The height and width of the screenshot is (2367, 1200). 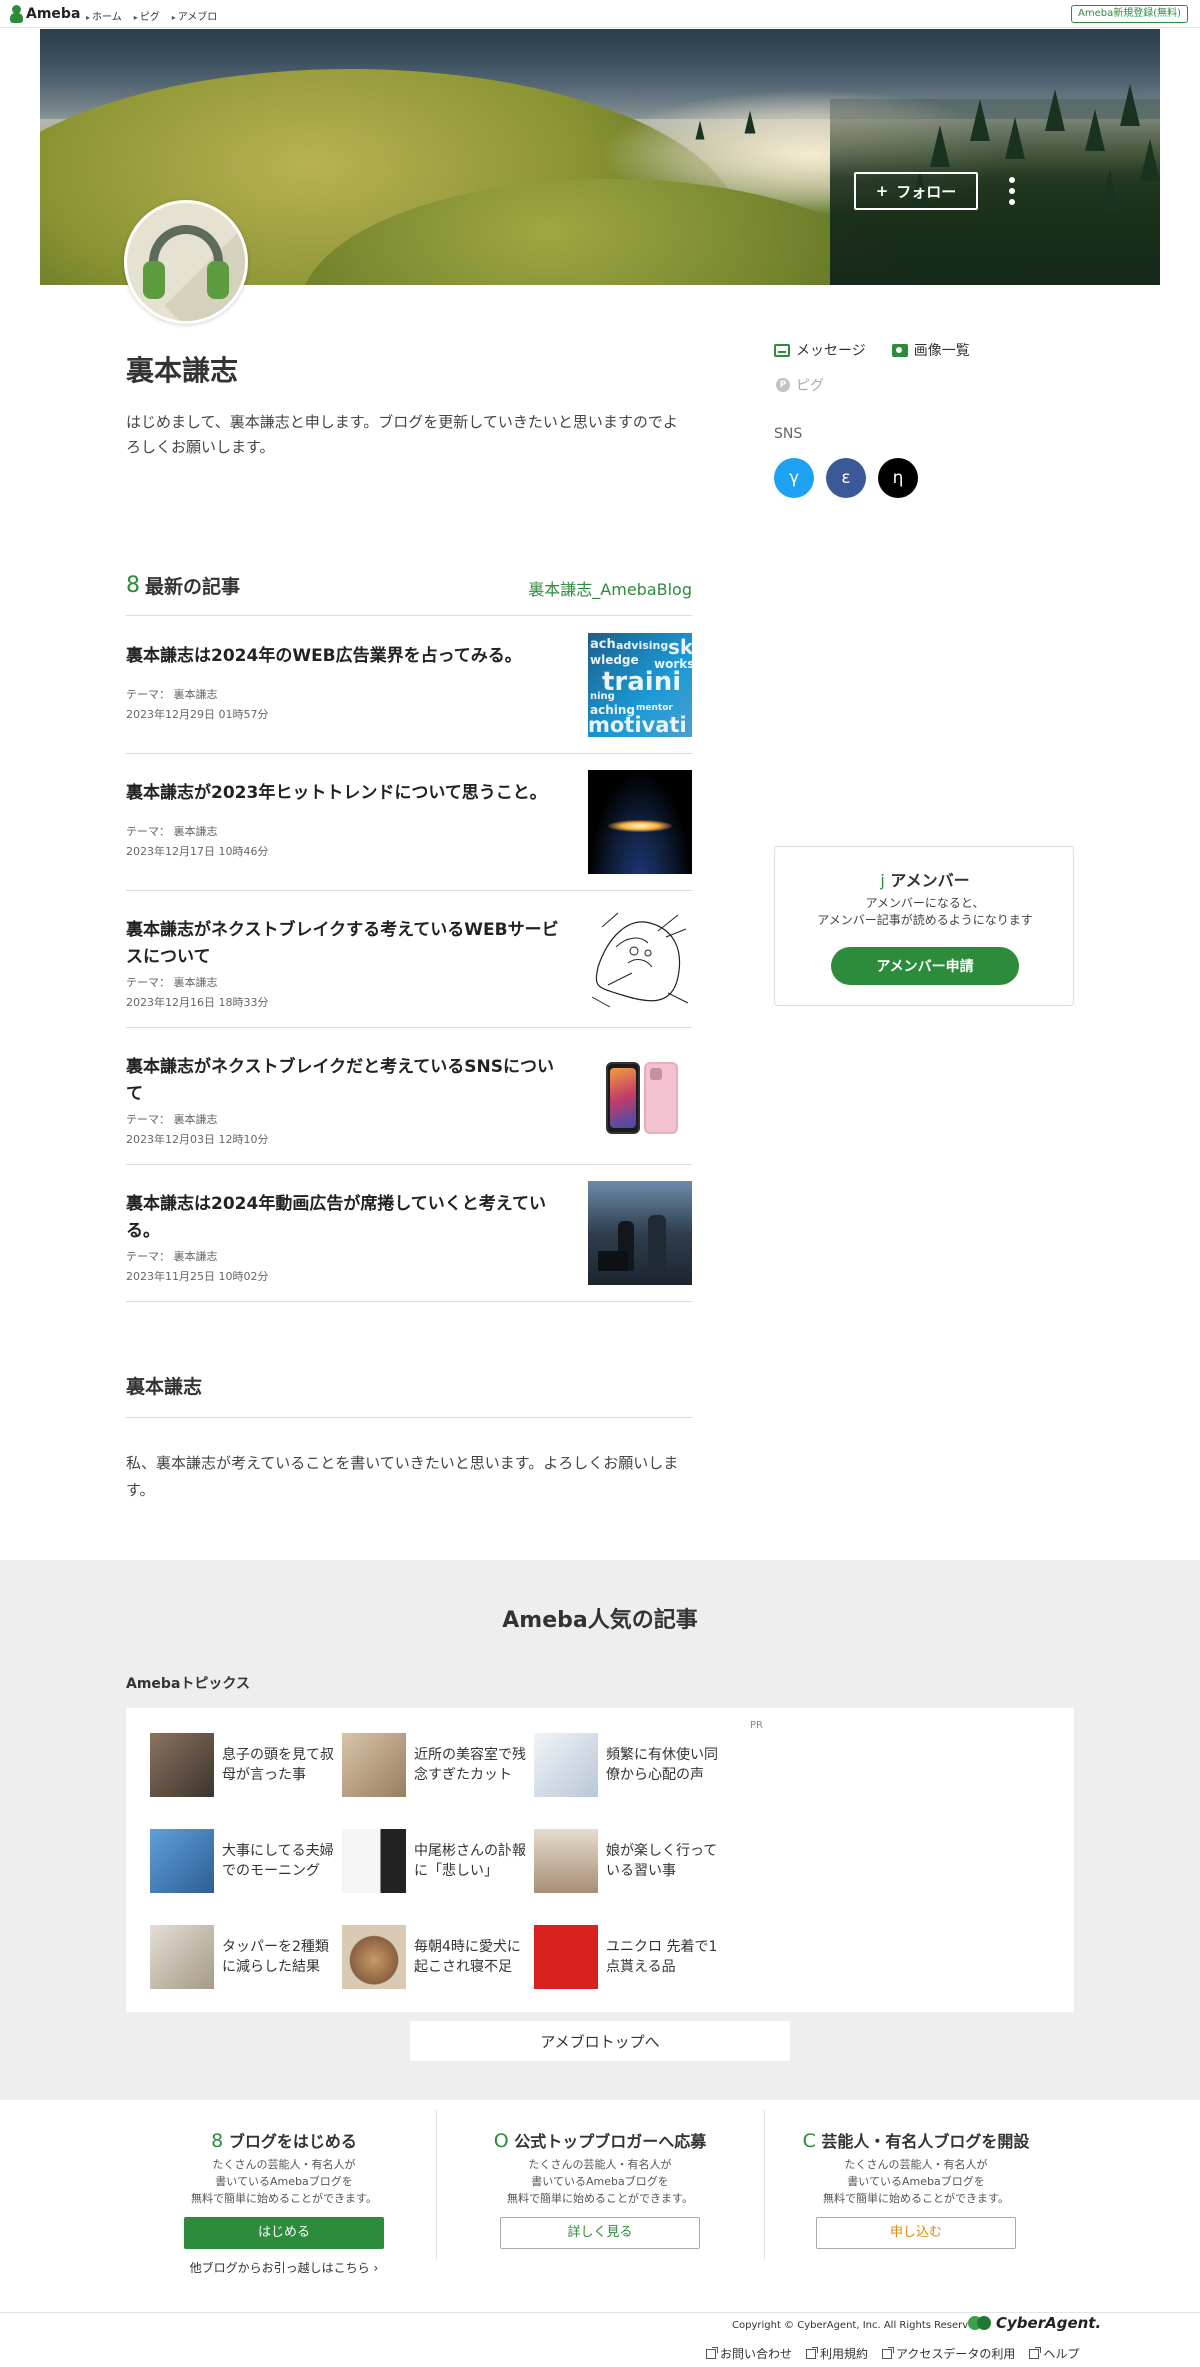 I want to click on topic-item: 頻繁に有休使い同 僚から心配の声, so click(x=629, y=1765).